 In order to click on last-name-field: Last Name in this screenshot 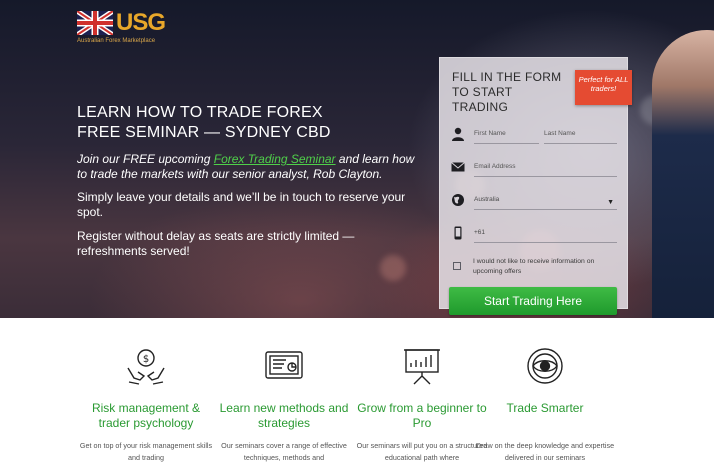, I will do `click(580, 136)`.